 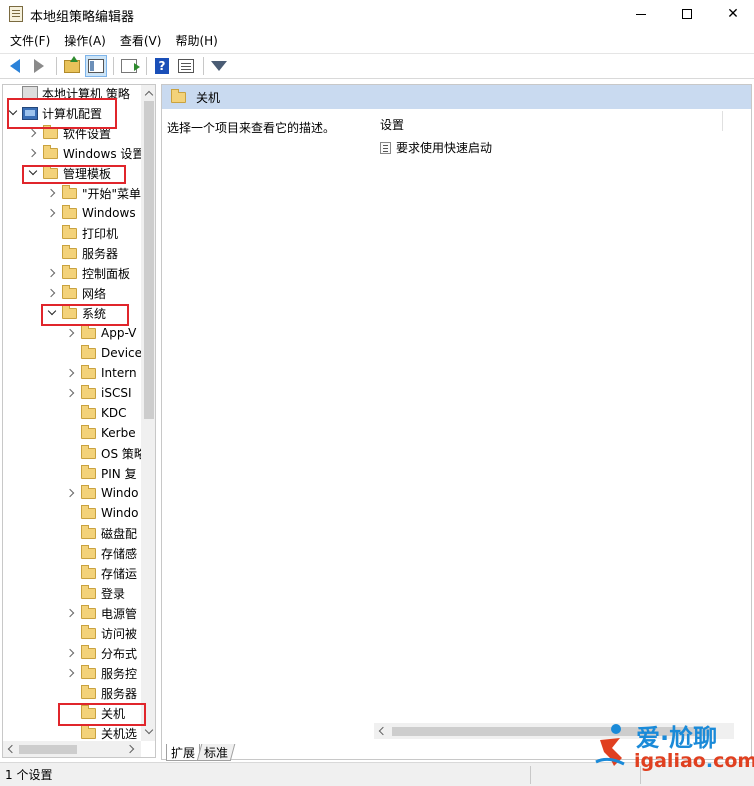 I want to click on tree-item-label: Windows, so click(x=109, y=213).